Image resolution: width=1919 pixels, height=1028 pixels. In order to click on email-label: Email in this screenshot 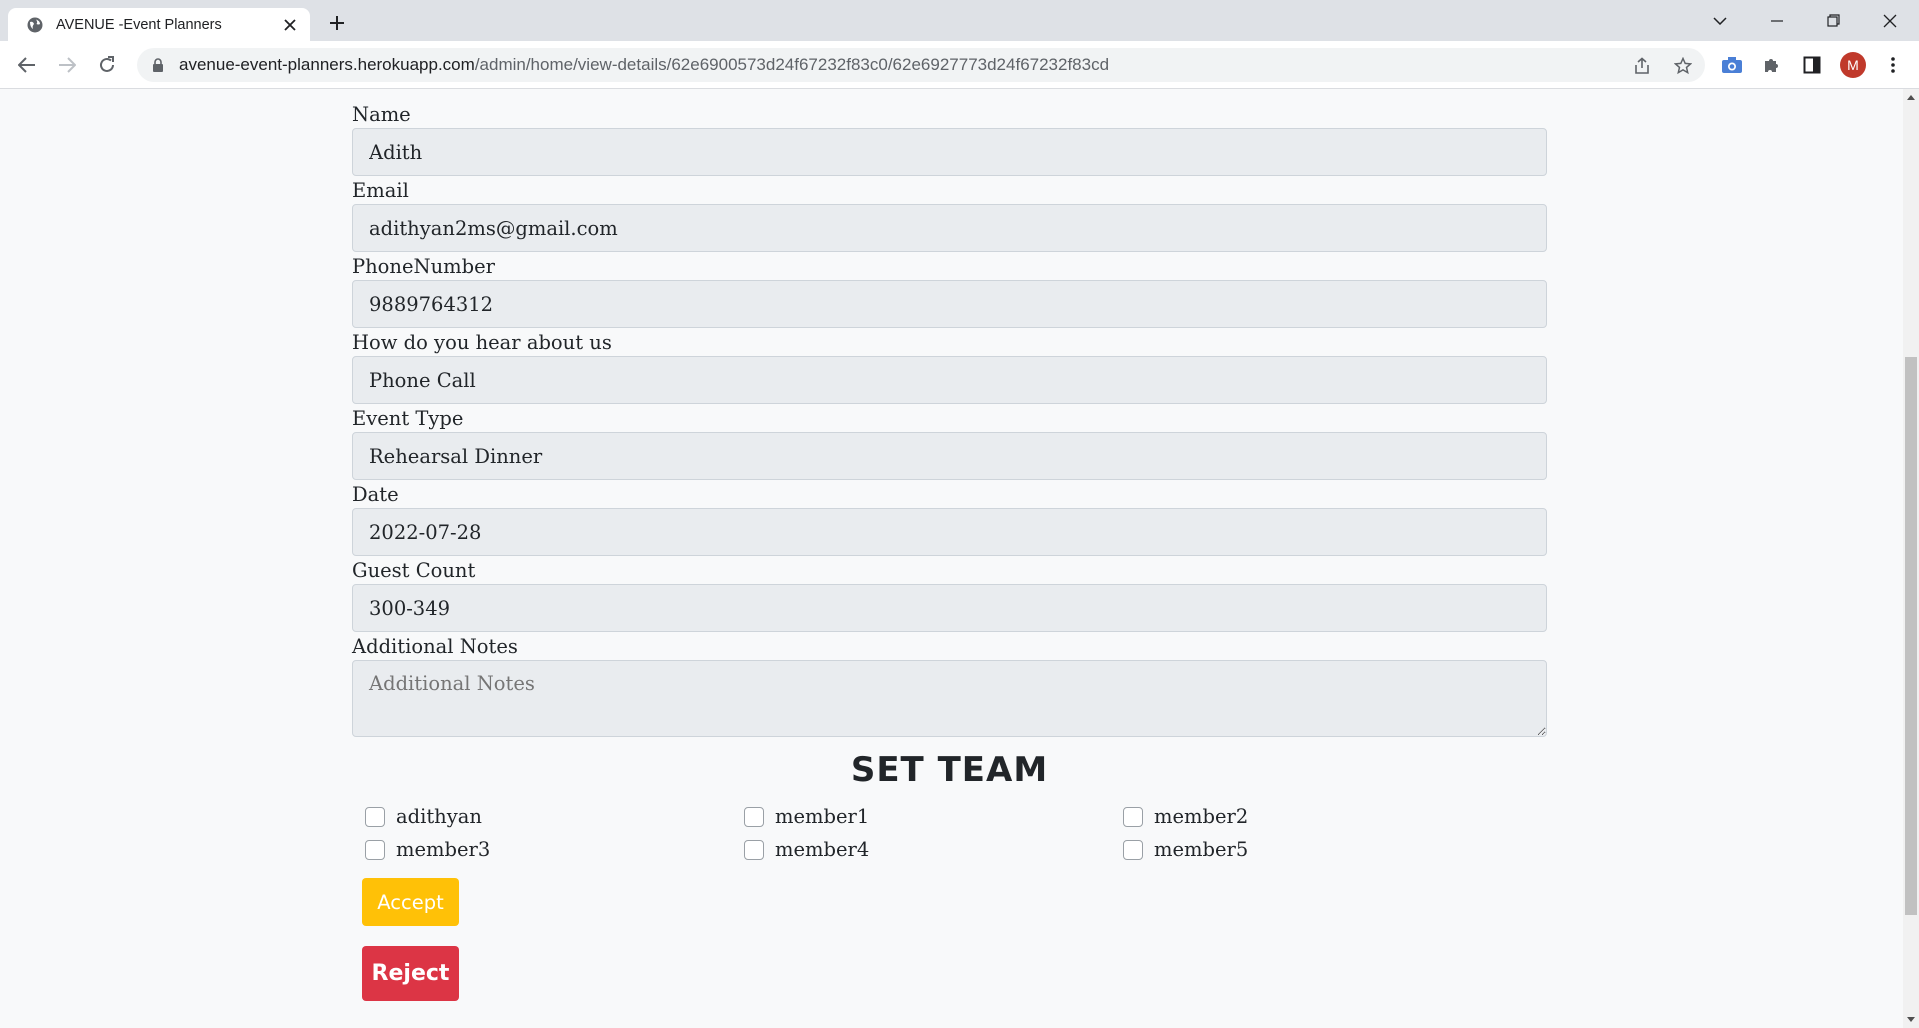, I will do `click(380, 190)`.